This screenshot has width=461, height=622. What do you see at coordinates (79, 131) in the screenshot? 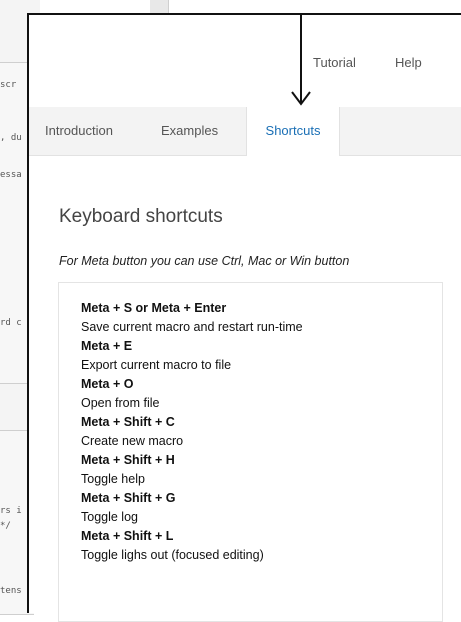
I see `tab-introduction: Introduction` at bounding box center [79, 131].